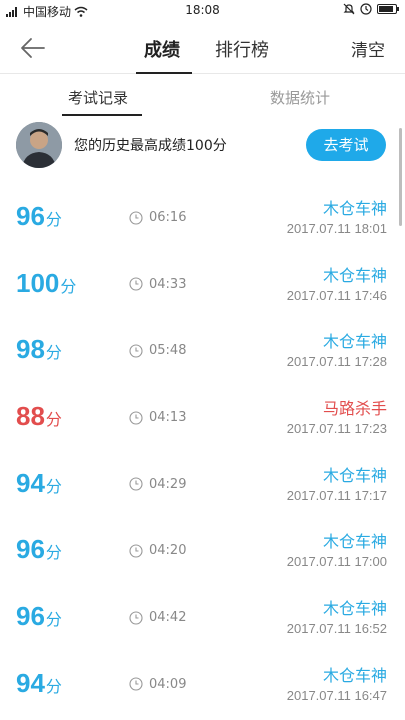  Describe the element at coordinates (168, 284) in the screenshot. I see `duration-text: 04:33` at that location.